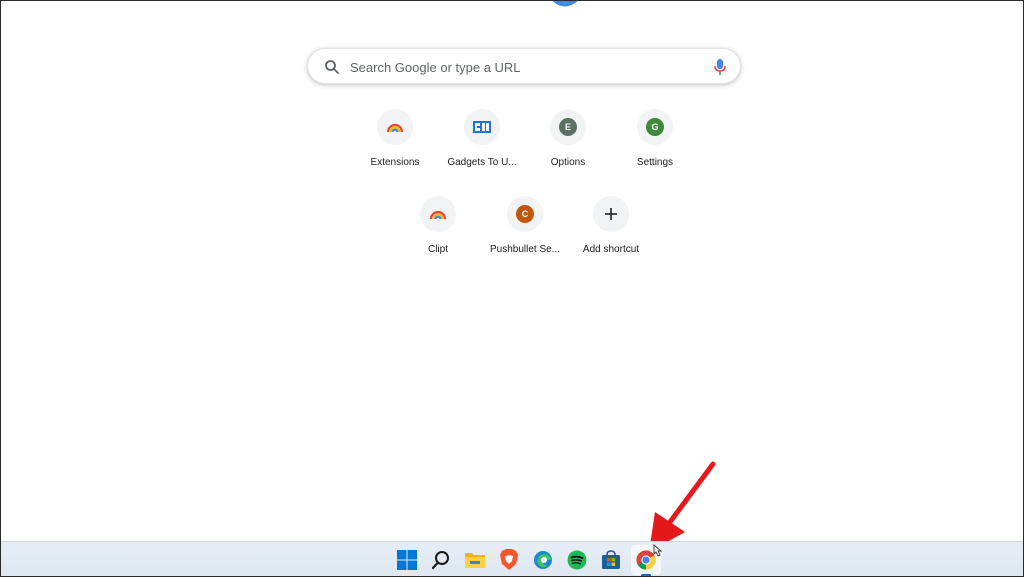  I want to click on shortcut-add: Add shortcut, so click(611, 226).